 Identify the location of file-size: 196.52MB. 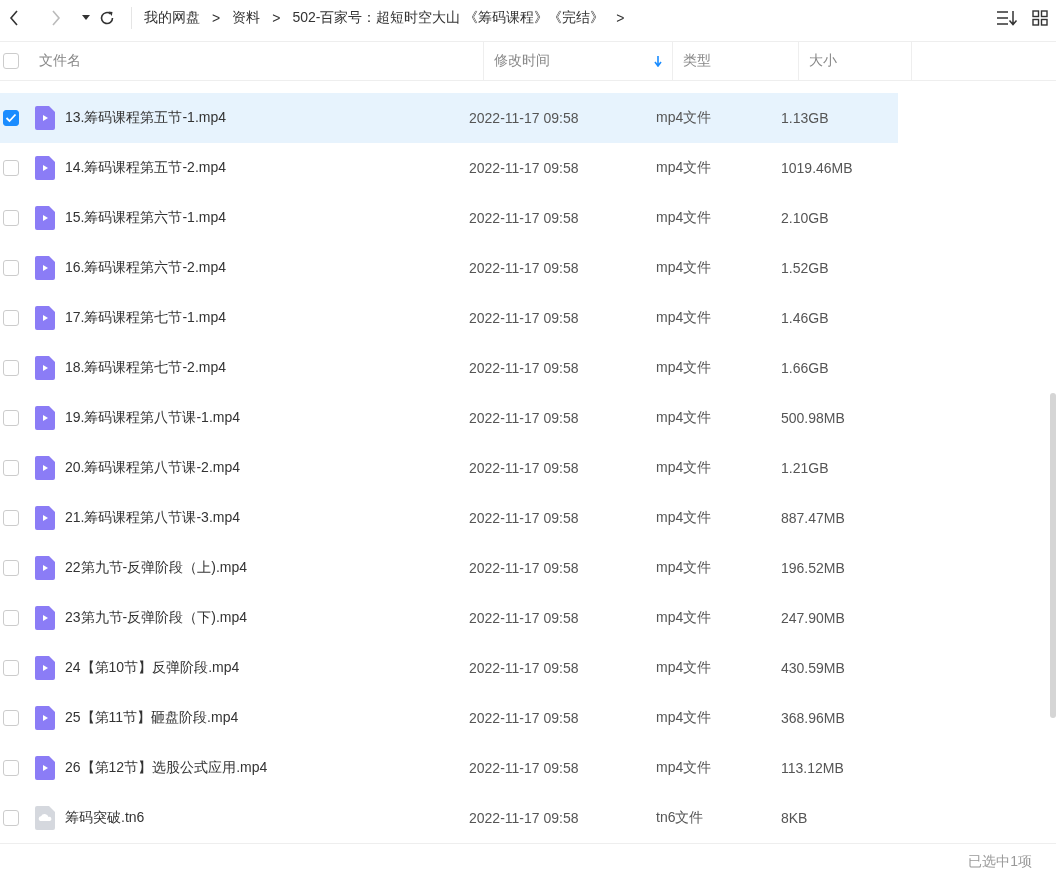
(813, 568).